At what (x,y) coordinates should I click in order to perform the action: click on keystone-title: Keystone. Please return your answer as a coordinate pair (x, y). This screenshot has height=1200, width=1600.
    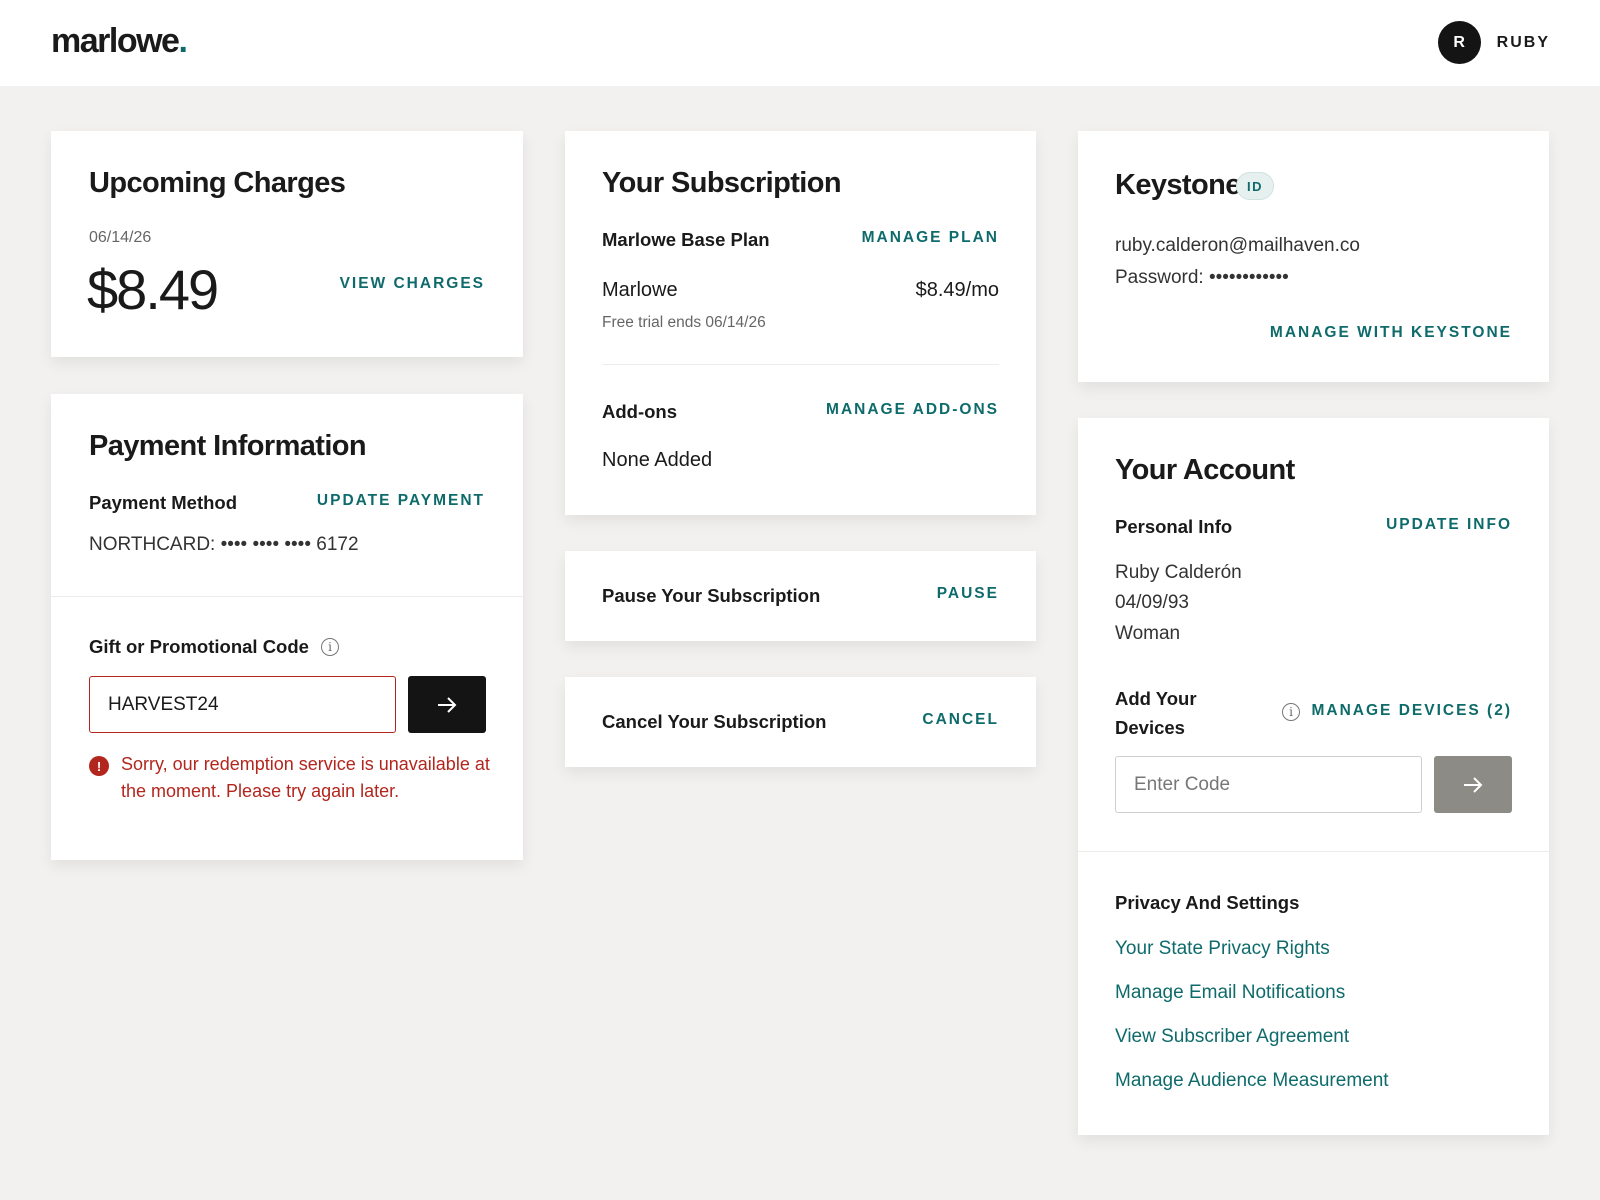
    Looking at the image, I should click on (1178, 185).